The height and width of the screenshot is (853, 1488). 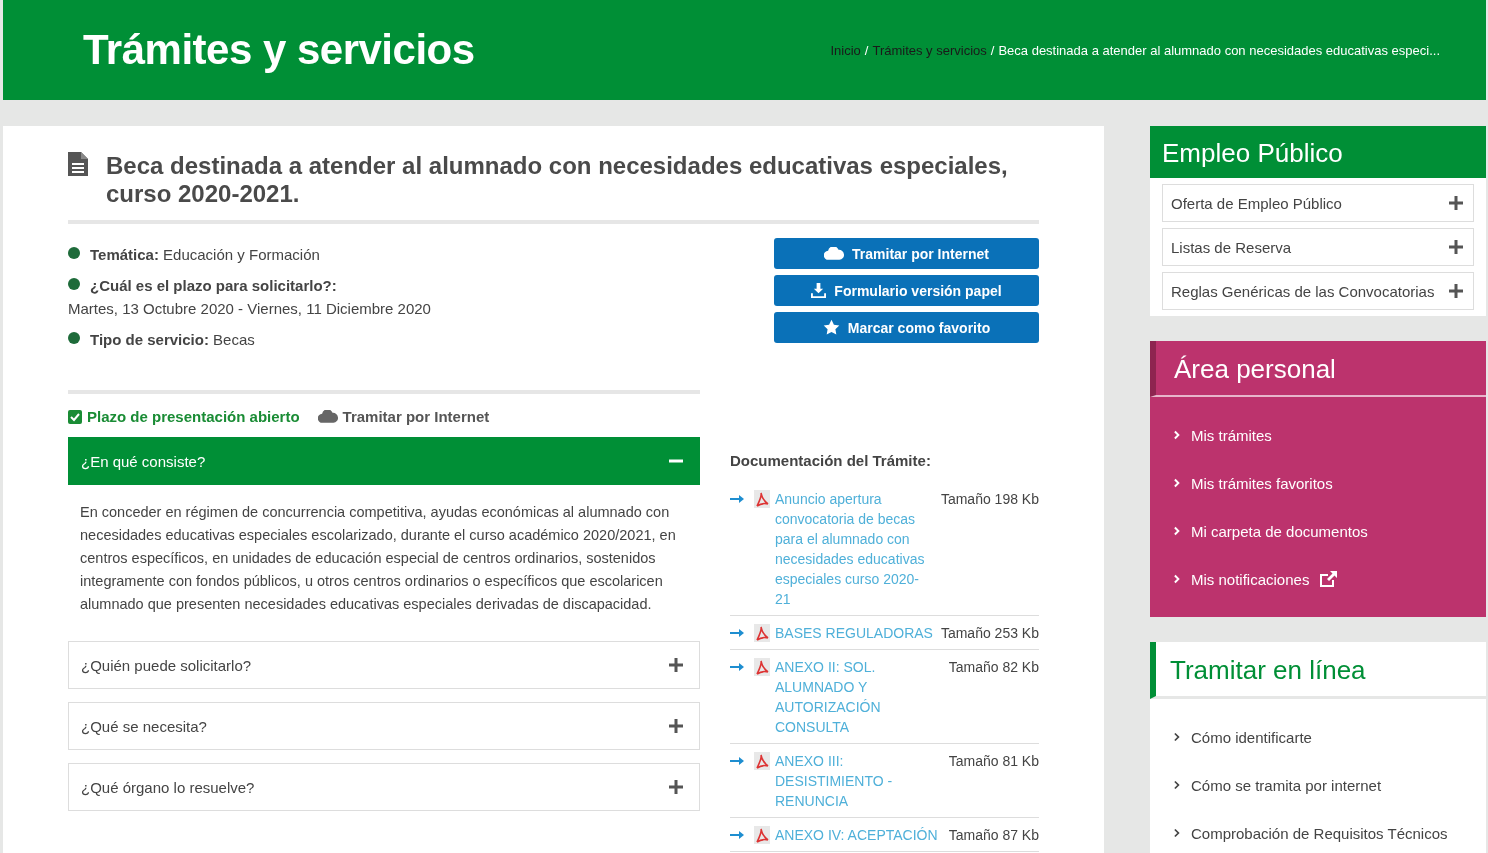 What do you see at coordinates (989, 499) in the screenshot?
I see `file-size: Tamaño 198 Kb` at bounding box center [989, 499].